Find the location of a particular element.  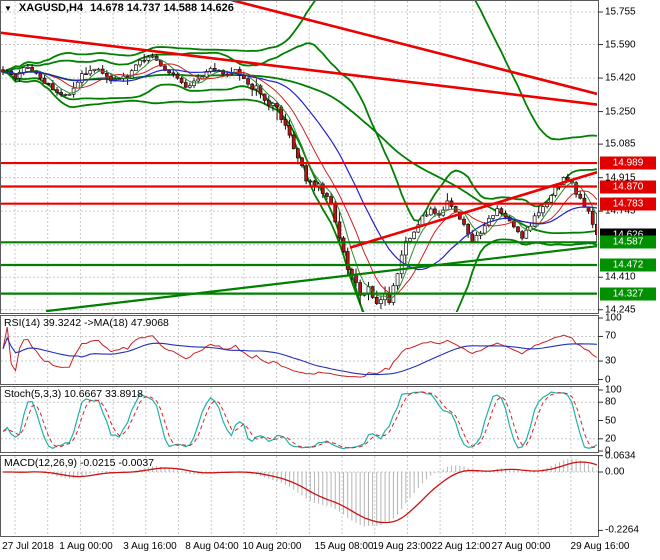

stoch-scale-label: 20 is located at coordinates (611, 439).